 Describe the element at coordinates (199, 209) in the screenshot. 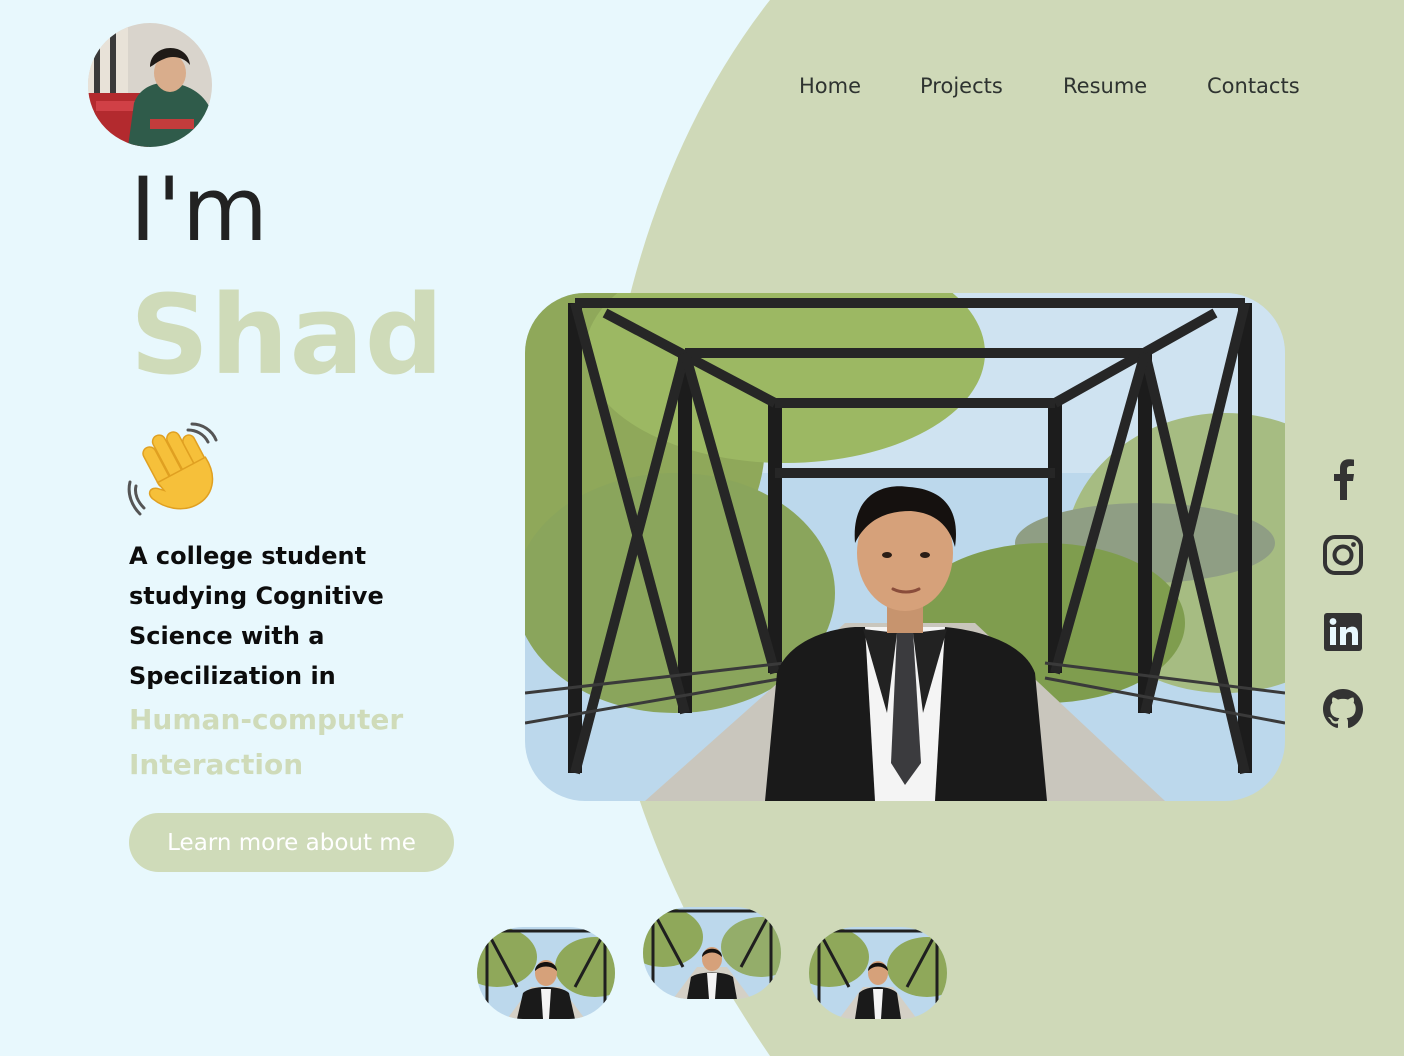

I see `greeting-heading: I'm` at that location.